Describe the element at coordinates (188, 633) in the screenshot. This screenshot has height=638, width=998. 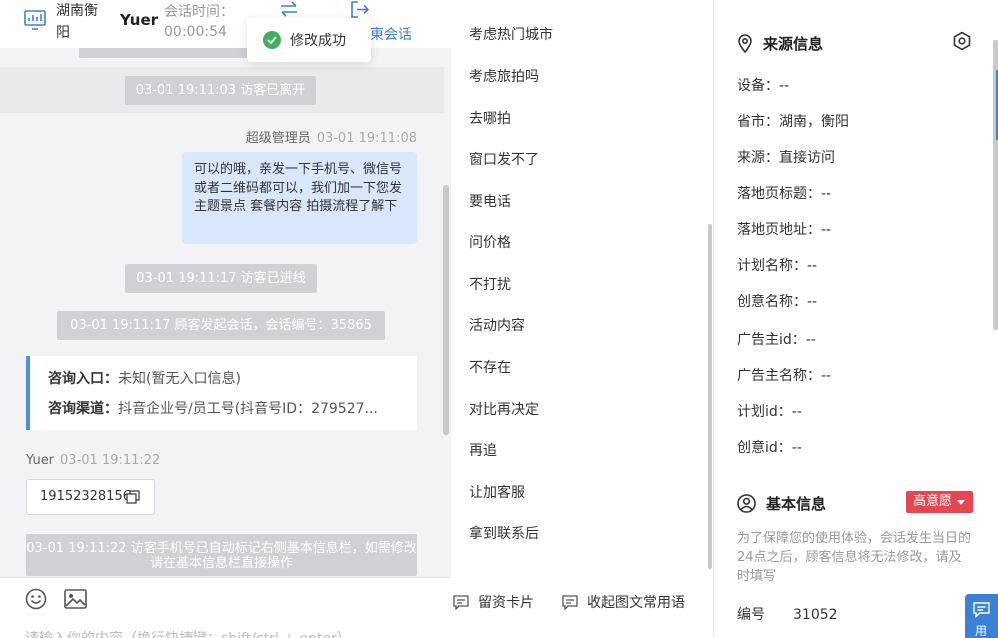
I see `message-input: 请输入你的内容（换行快捷键：shift/ctrl + enter）` at that location.